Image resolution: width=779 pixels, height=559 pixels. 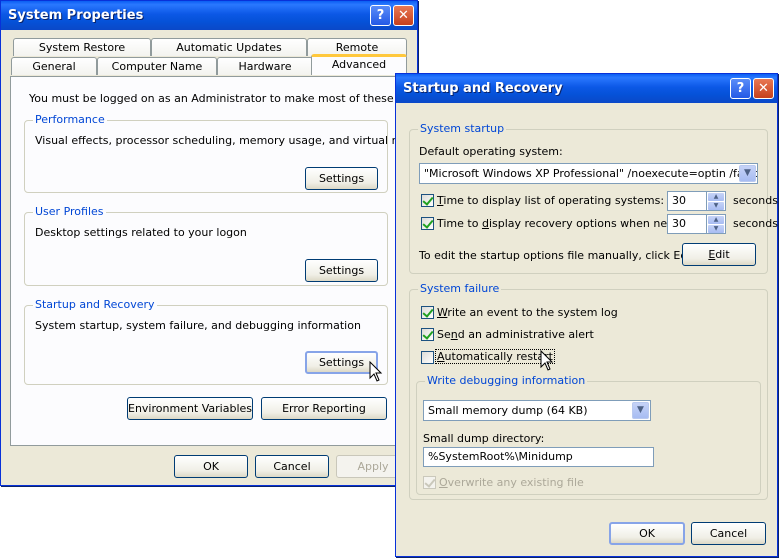 What do you see at coordinates (427, 334) in the screenshot?
I see `send-alert-checkbox` at bounding box center [427, 334].